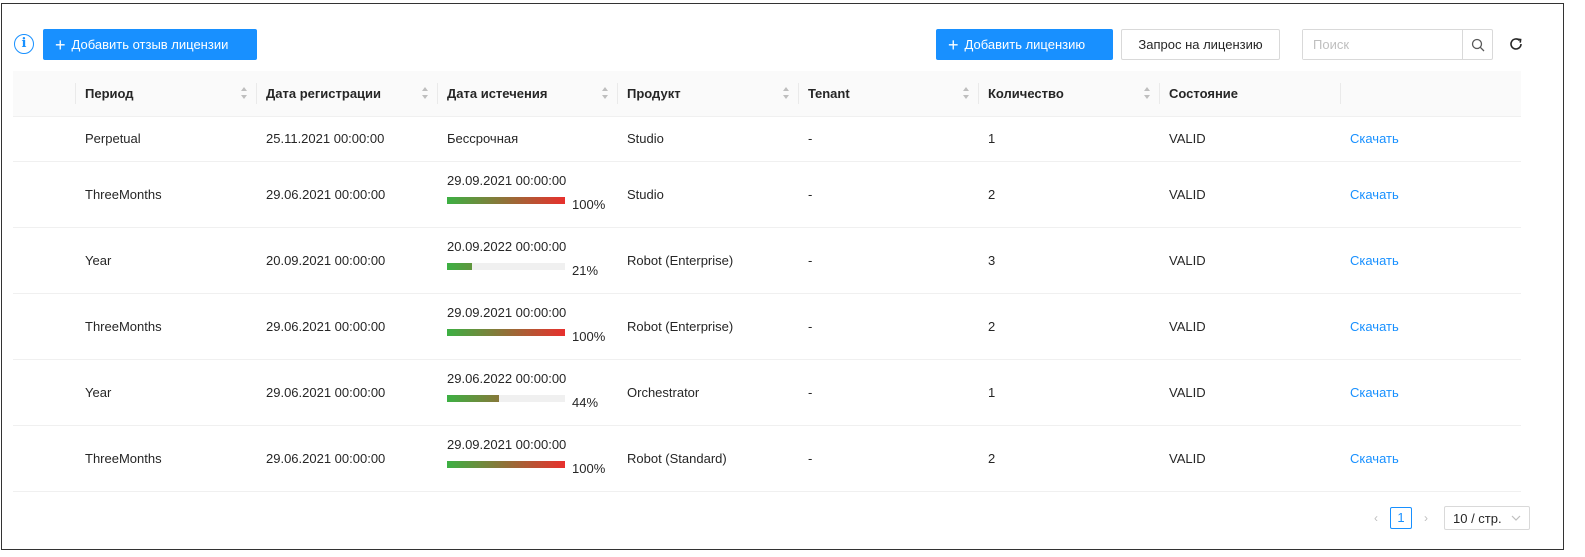  Describe the element at coordinates (507, 444) in the screenshot. I see `expiry-date: 29.09.2021 00:00:00` at that location.